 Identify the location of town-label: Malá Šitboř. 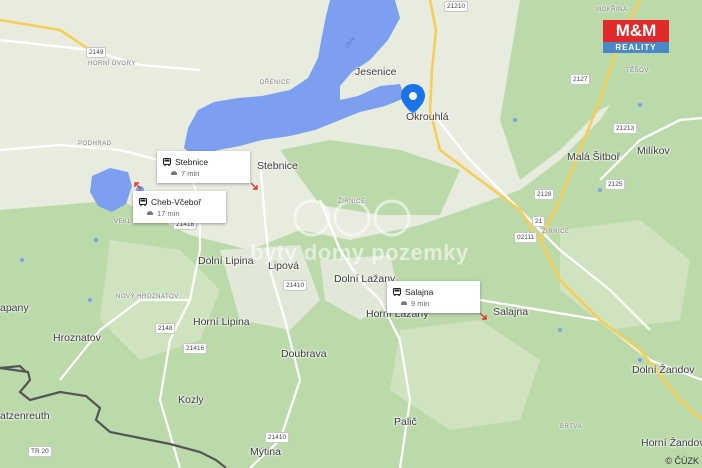
(594, 157).